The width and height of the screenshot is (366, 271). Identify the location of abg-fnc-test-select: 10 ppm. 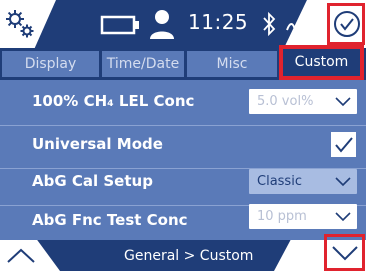
(303, 216).